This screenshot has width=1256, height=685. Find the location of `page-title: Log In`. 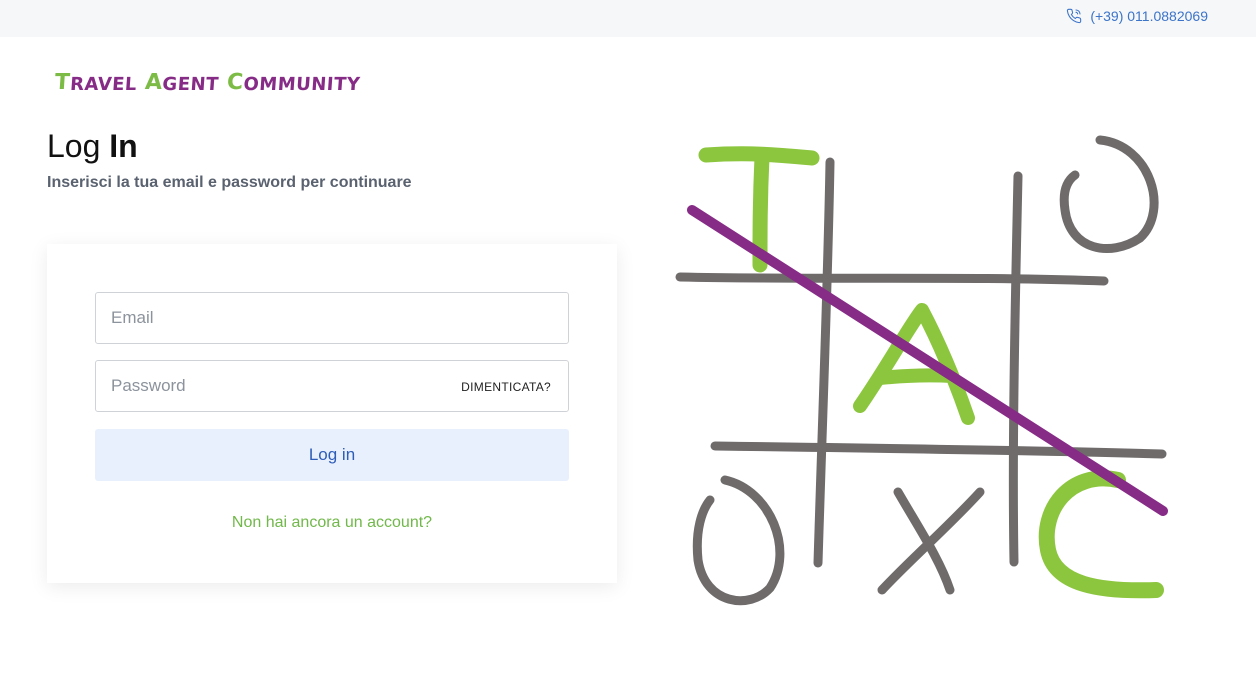

page-title: Log In is located at coordinates (92, 146).